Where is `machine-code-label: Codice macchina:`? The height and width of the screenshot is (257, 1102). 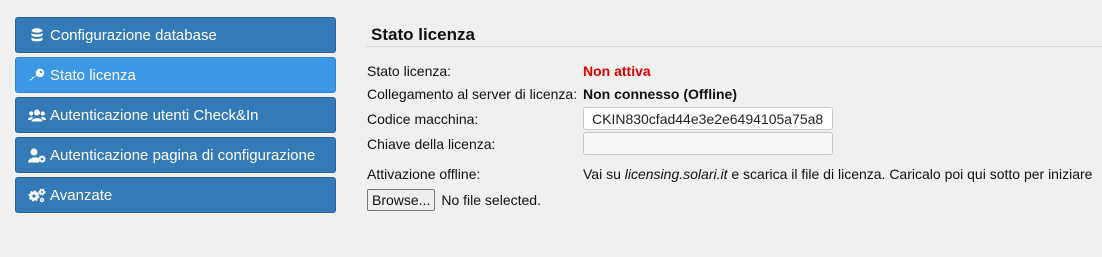 machine-code-label: Codice macchina: is located at coordinates (423, 118).